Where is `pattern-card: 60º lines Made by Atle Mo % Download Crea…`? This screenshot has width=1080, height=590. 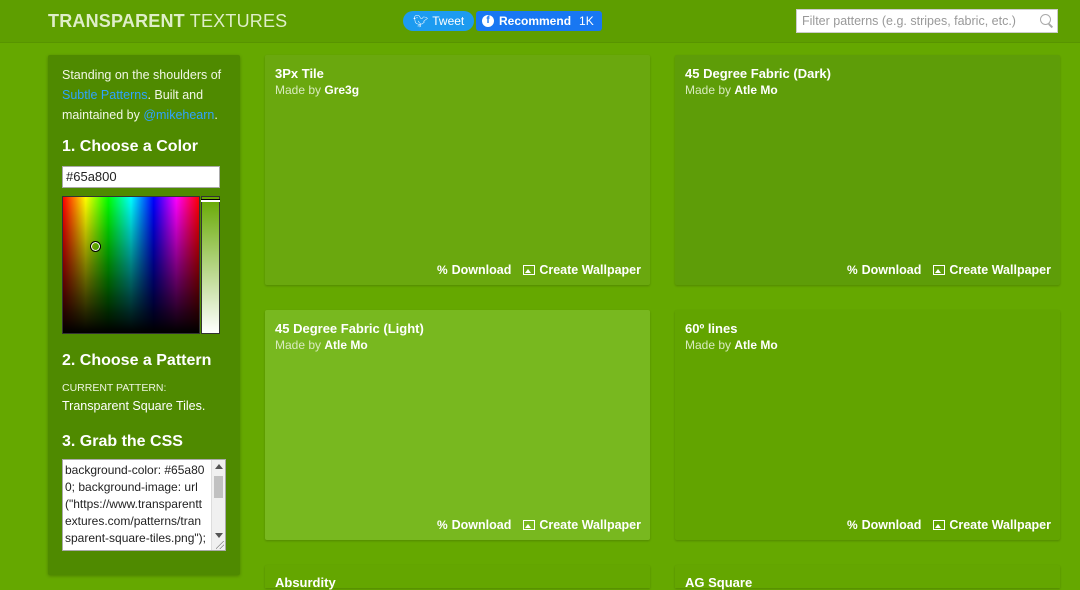
pattern-card: 60º lines Made by Atle Mo % Download Crea… is located at coordinates (867, 425).